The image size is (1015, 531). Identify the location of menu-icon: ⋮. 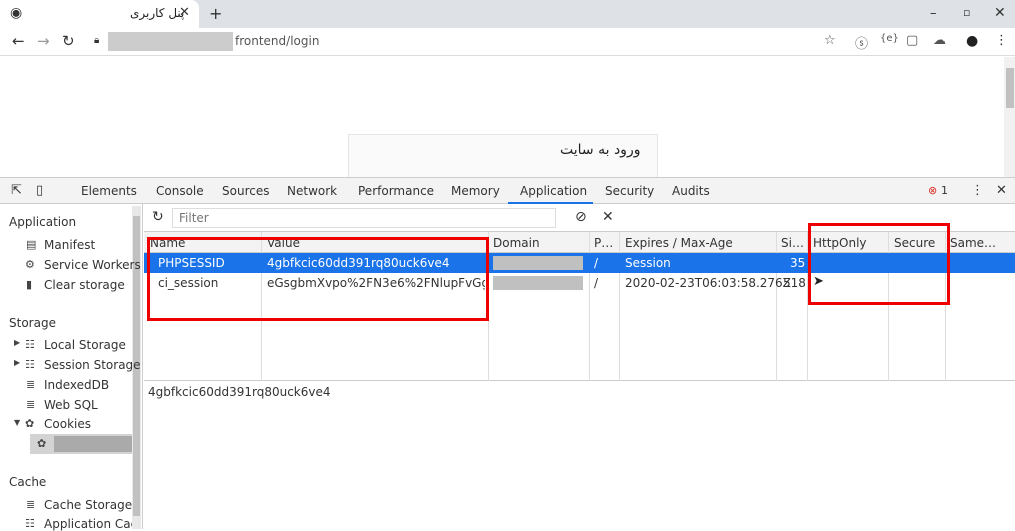
(1001, 40).